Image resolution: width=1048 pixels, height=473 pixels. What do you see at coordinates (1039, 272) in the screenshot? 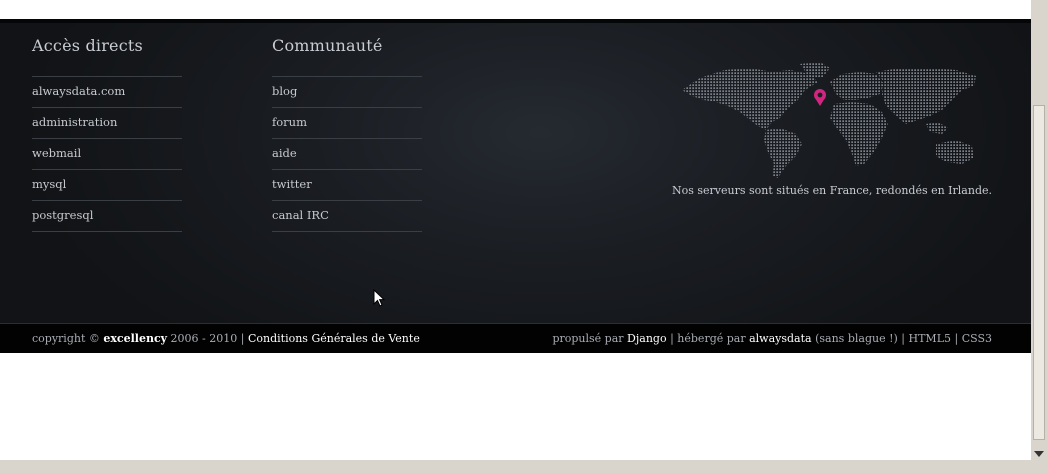
I see `scrollbar-thumb` at bounding box center [1039, 272].